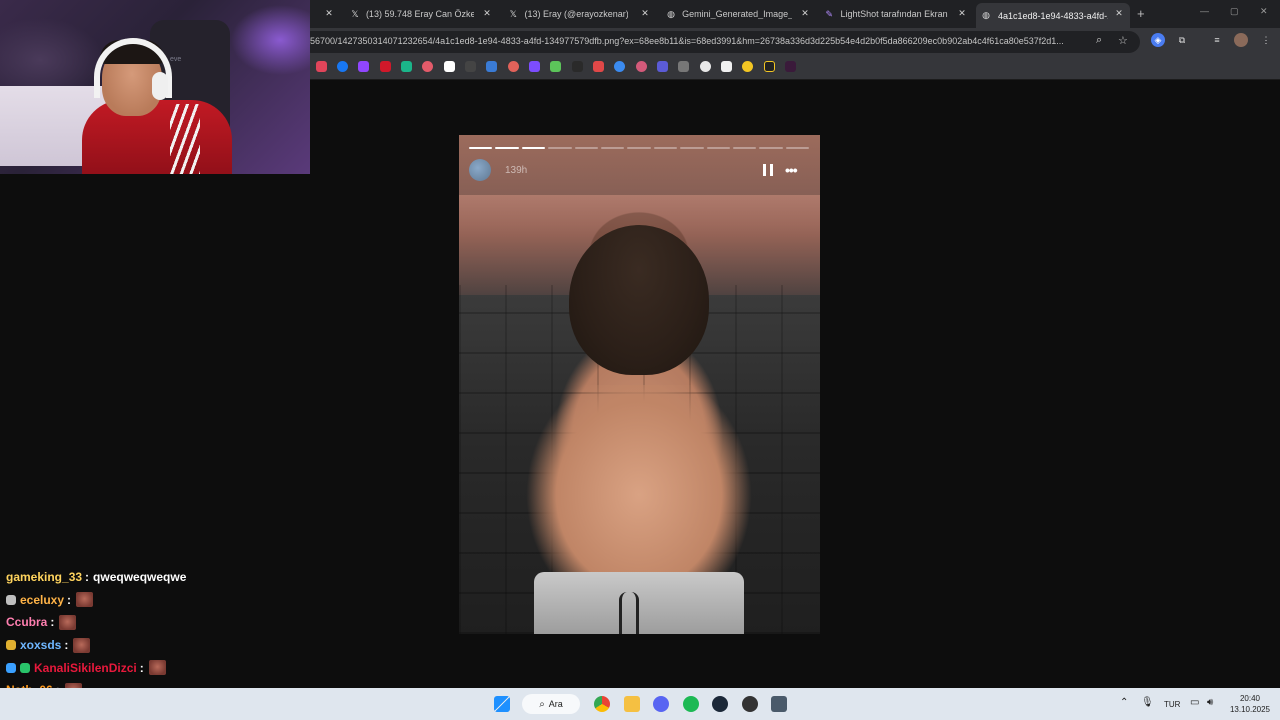  I want to click on feather-icon: ✎, so click(829, 13).